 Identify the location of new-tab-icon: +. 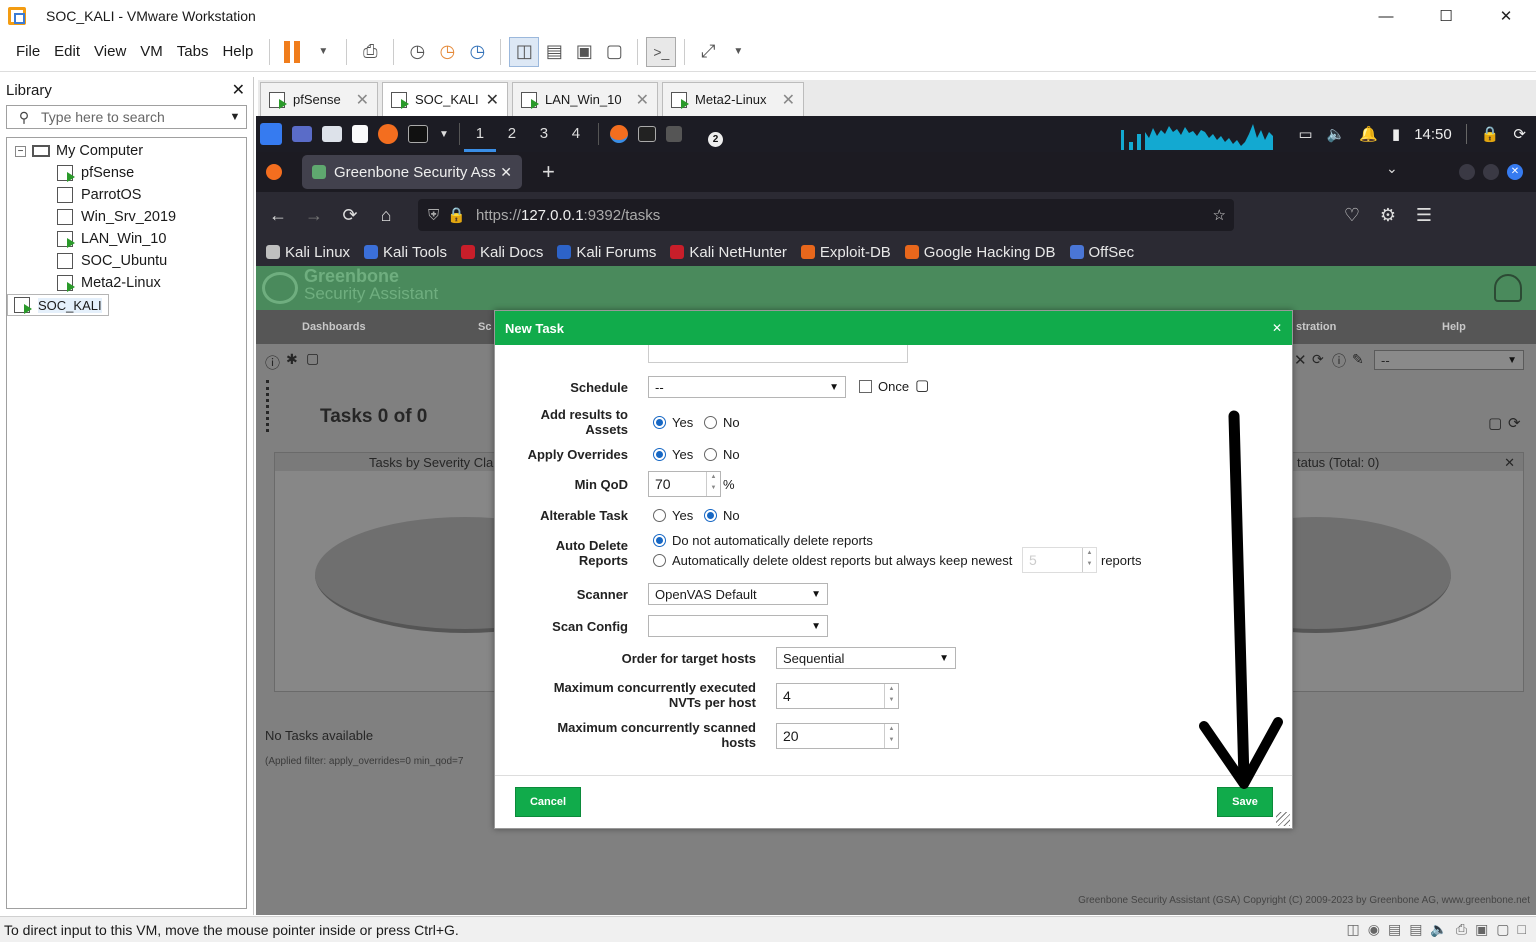
(548, 172).